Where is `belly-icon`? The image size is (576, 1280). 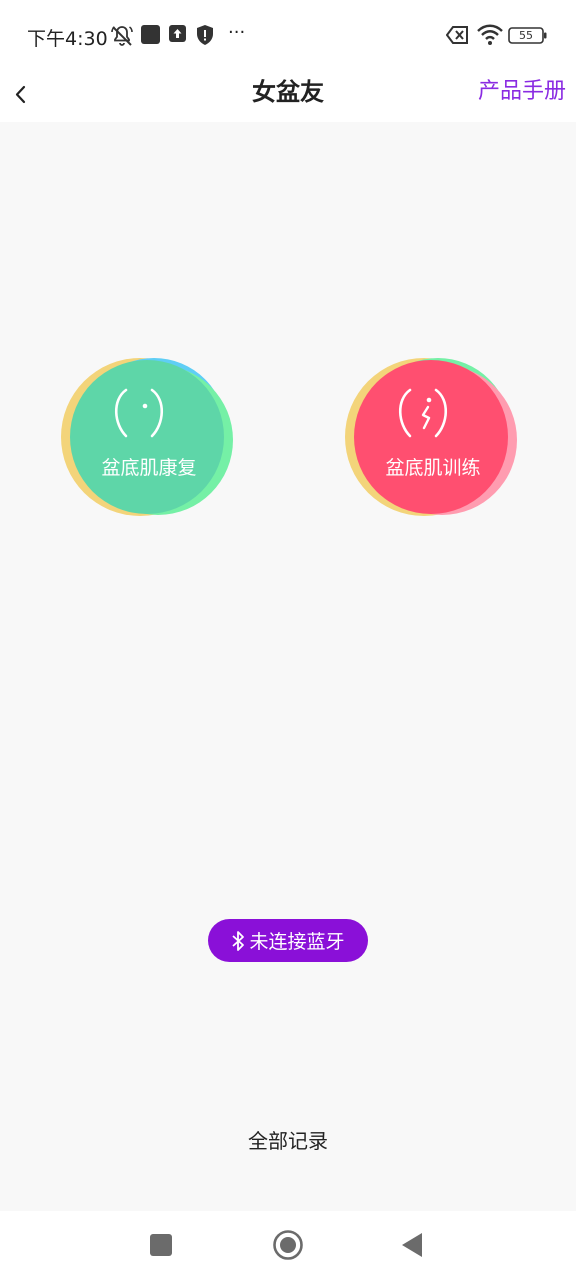
belly-icon is located at coordinates (139, 414).